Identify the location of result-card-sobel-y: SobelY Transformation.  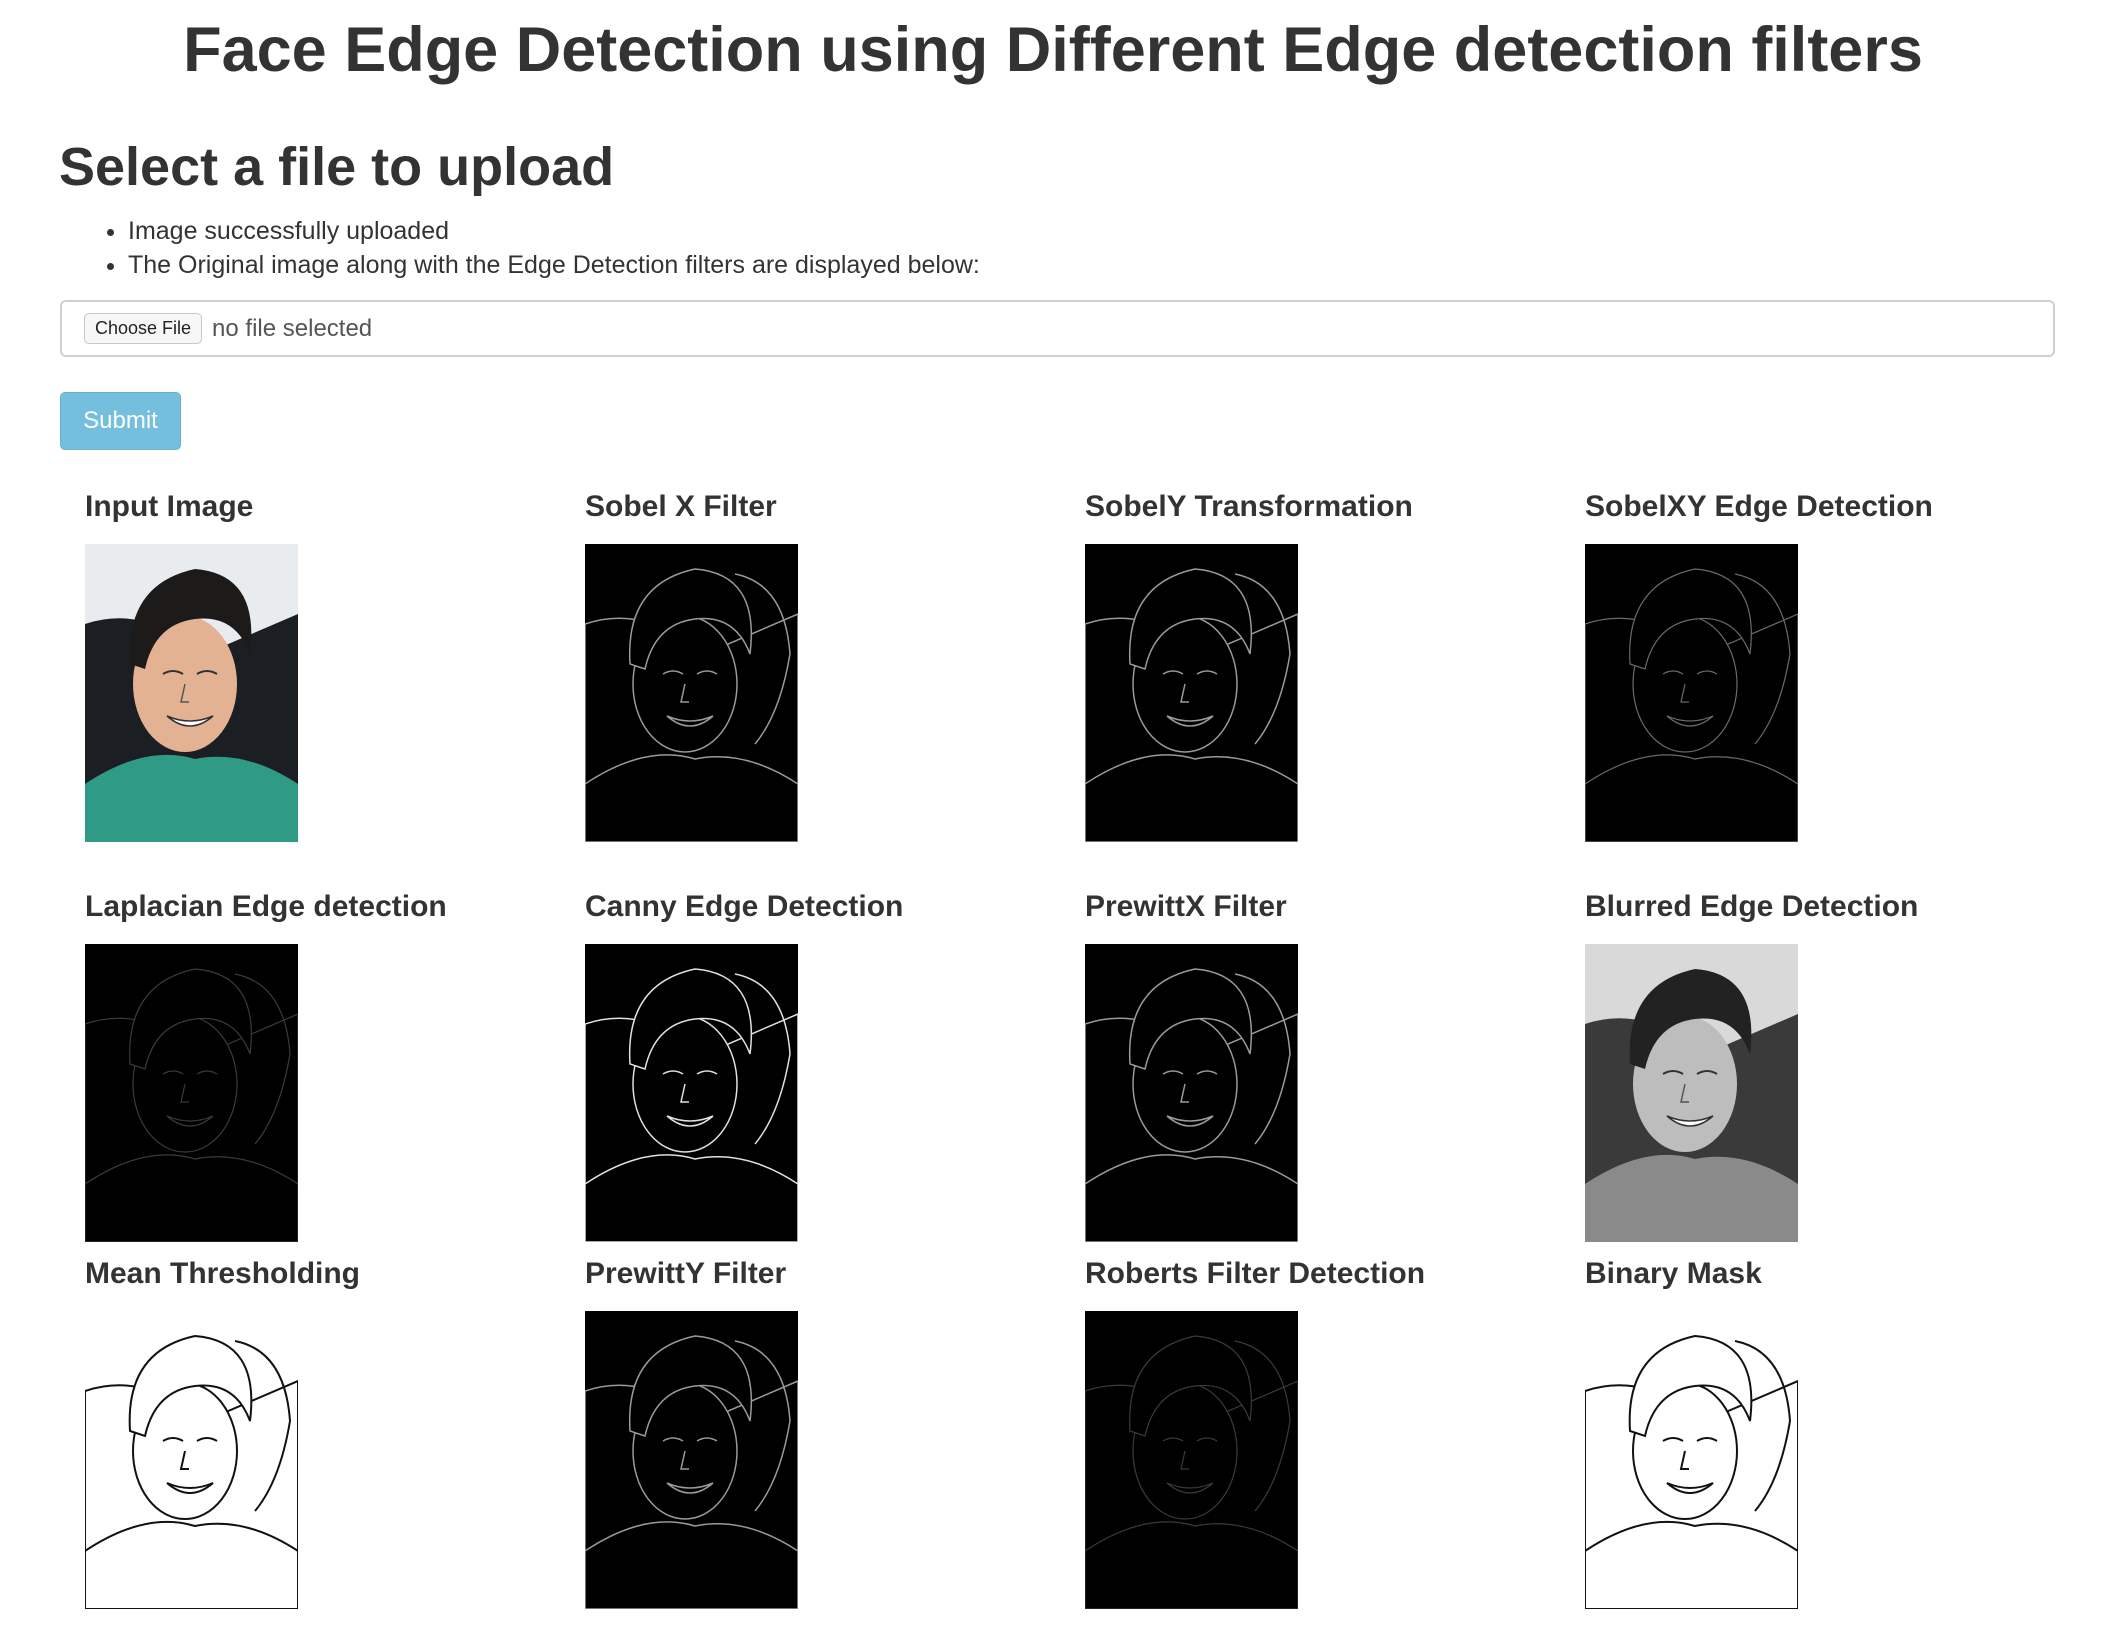
(1315, 666).